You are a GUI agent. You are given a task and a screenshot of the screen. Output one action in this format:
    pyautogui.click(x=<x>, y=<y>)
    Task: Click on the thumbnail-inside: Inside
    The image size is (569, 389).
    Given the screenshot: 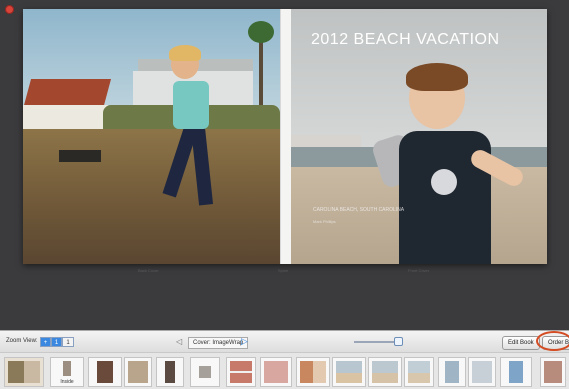 What is the action you would take?
    pyautogui.click(x=67, y=372)
    